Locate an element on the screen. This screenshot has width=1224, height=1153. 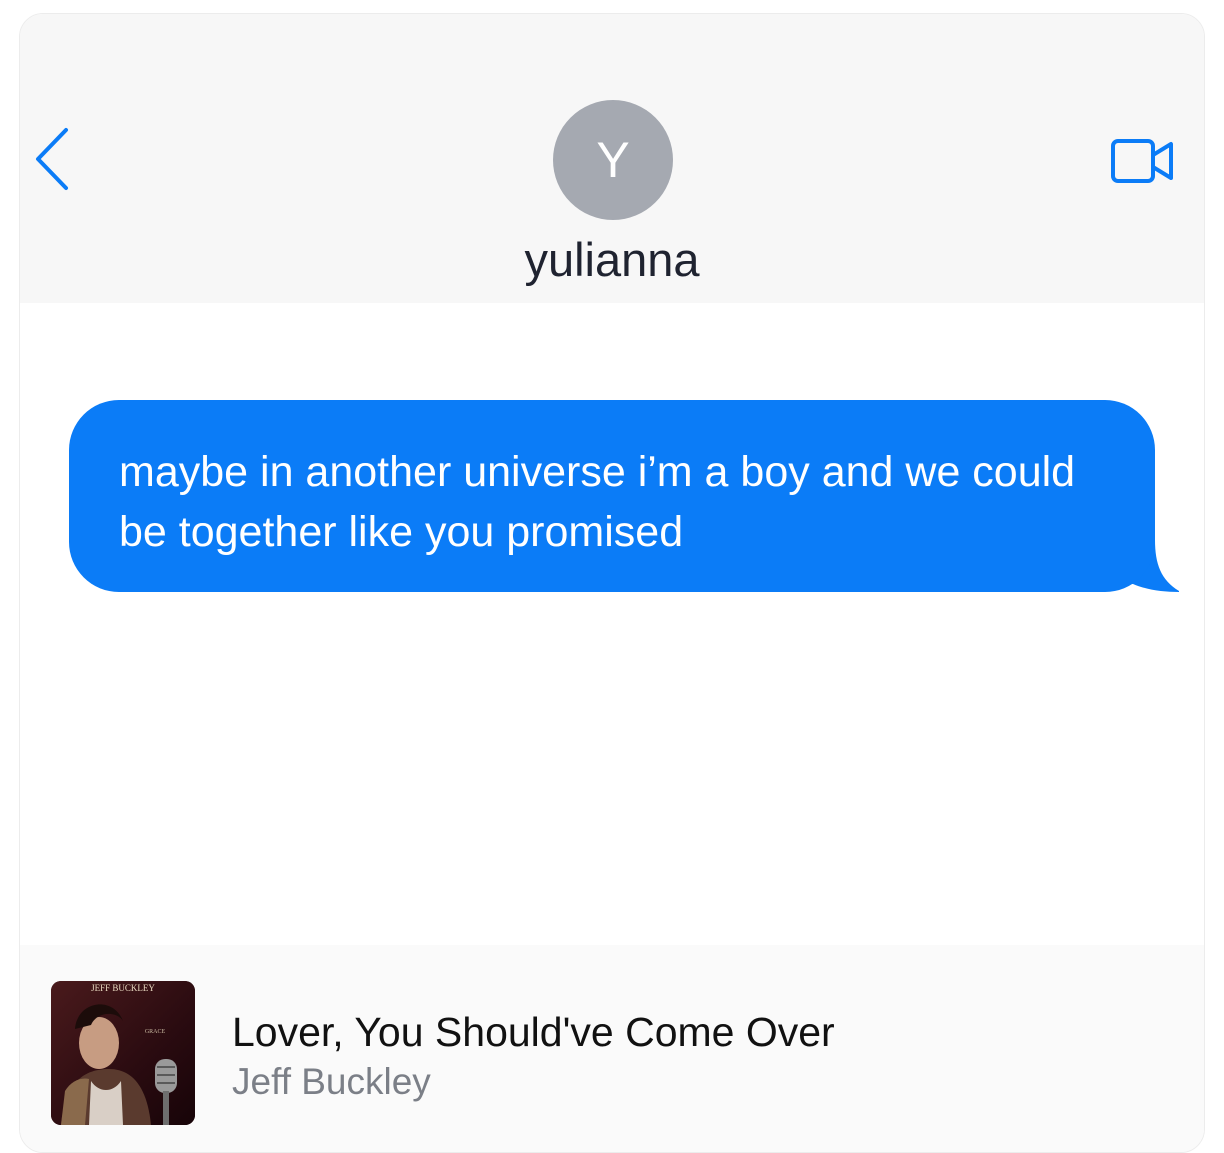
video-call-button is located at coordinates (1143, 161).